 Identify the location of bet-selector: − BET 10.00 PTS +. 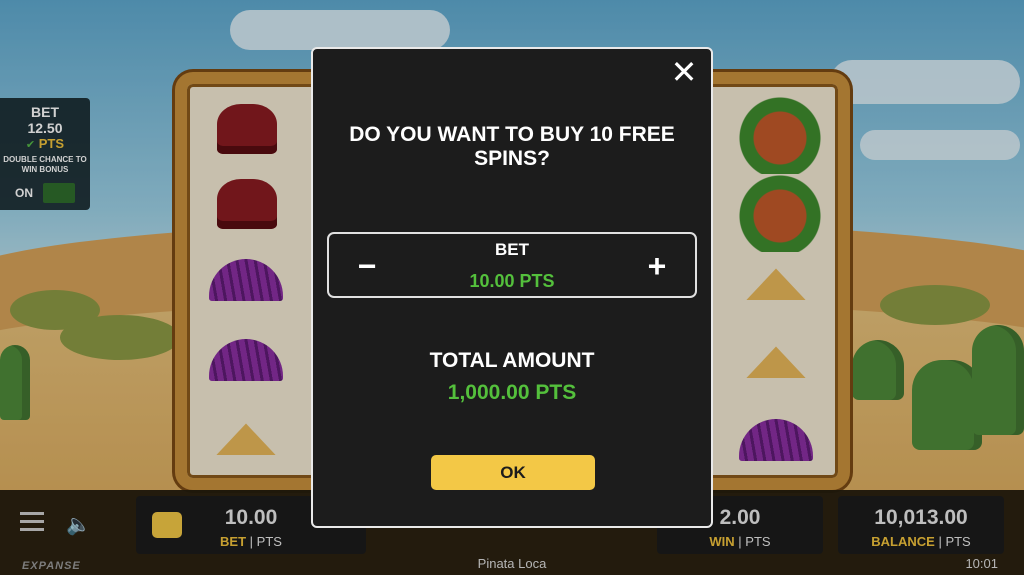
(512, 265).